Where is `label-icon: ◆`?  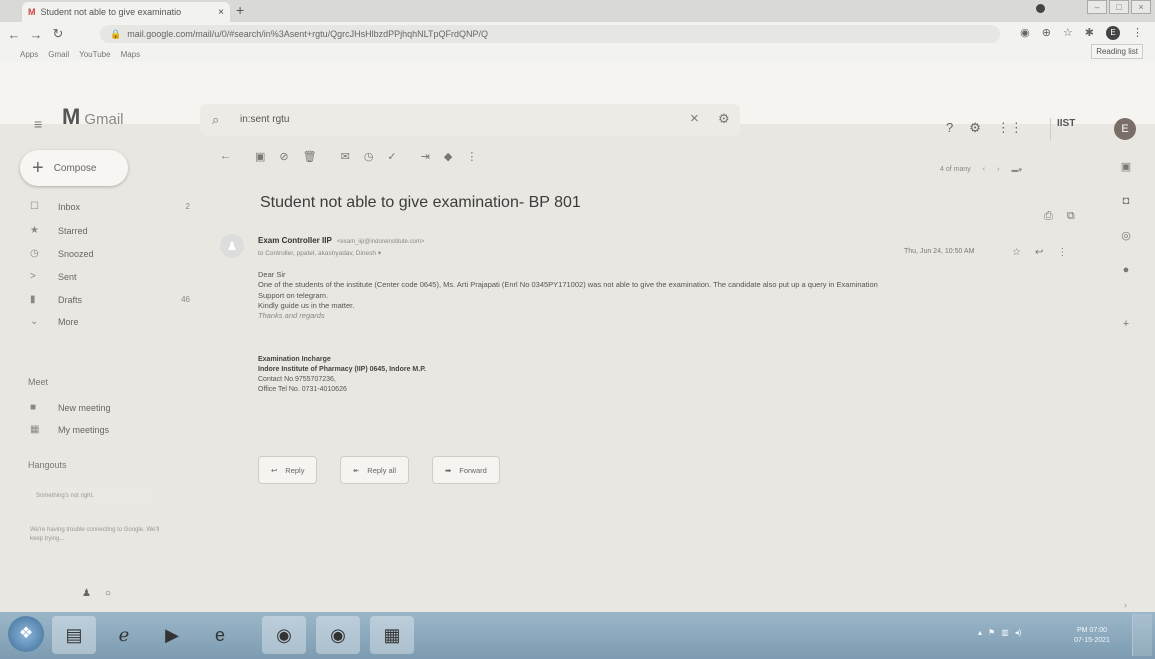 label-icon: ◆ is located at coordinates (448, 156).